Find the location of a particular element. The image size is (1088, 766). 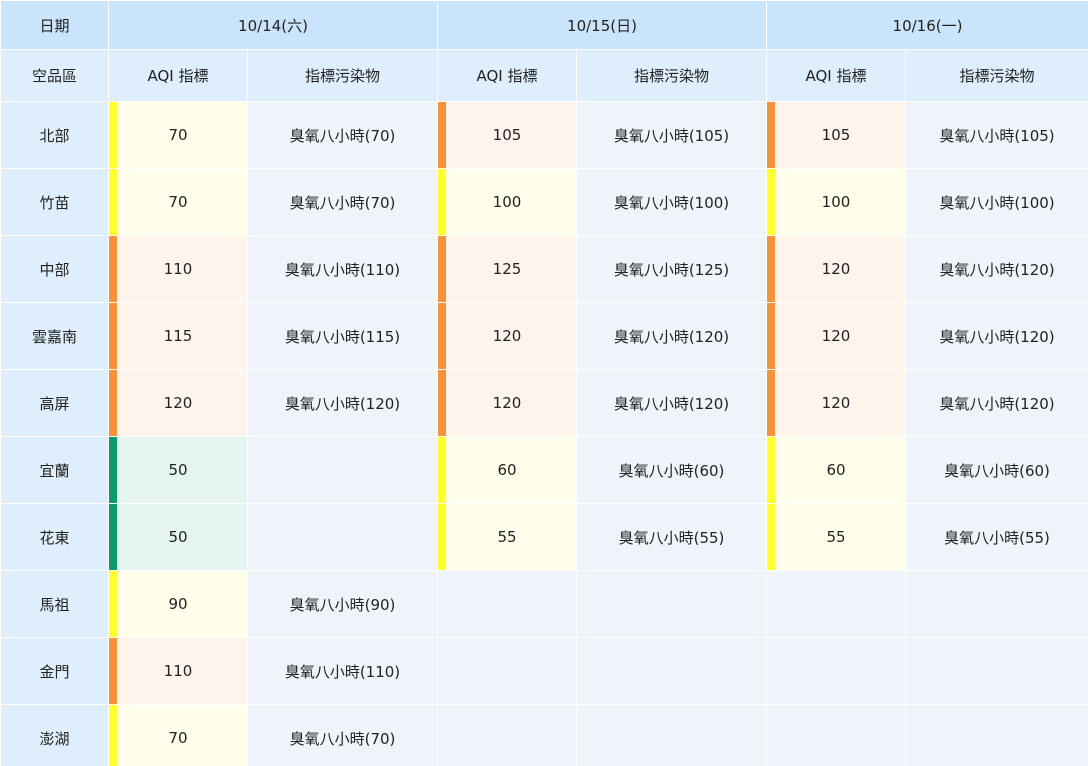

region-name: 雲嘉南 is located at coordinates (54, 336).